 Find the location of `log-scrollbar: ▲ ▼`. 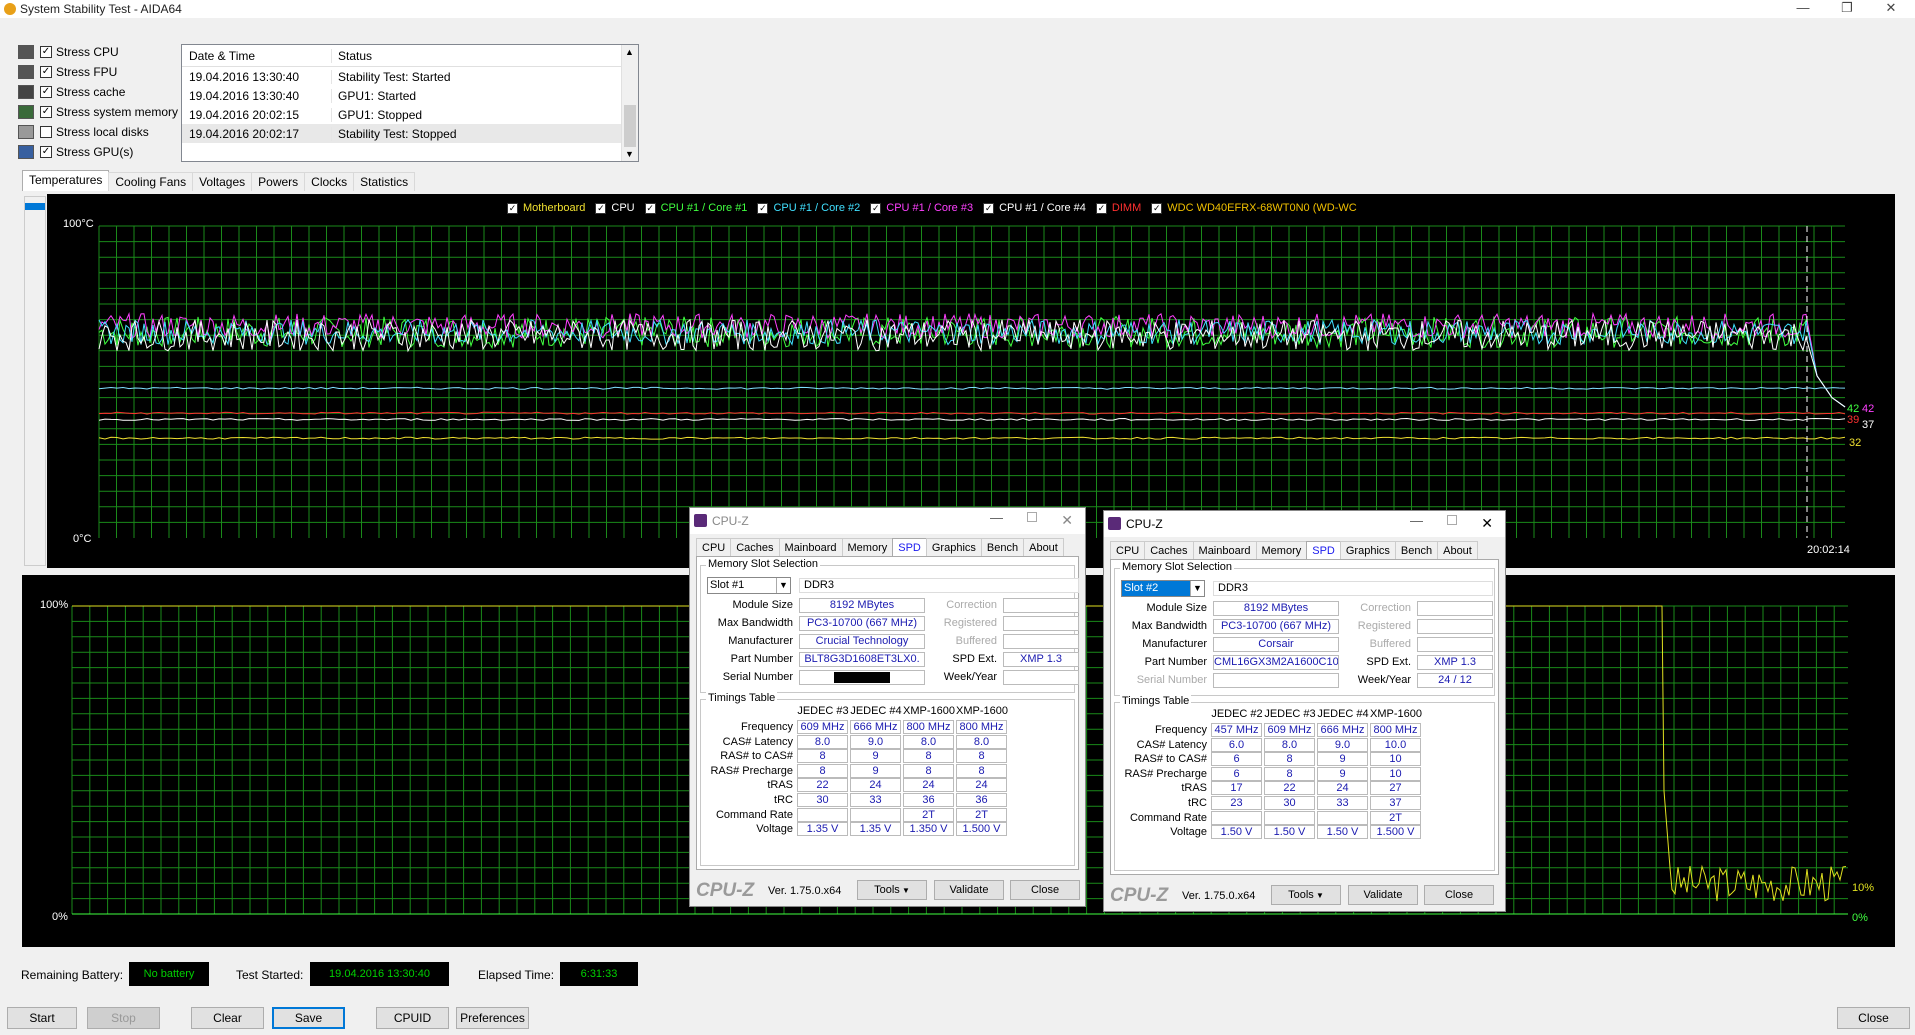

log-scrollbar: ▲ ▼ is located at coordinates (629, 103).